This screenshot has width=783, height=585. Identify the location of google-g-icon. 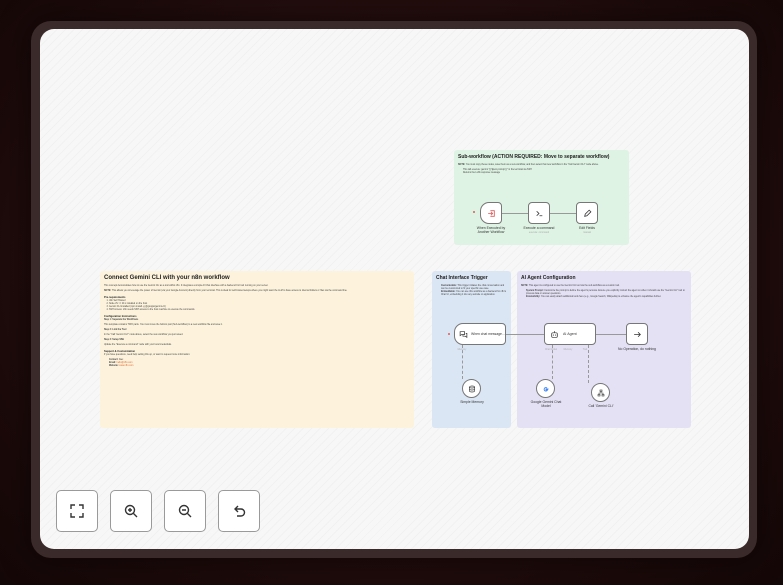
(545, 389).